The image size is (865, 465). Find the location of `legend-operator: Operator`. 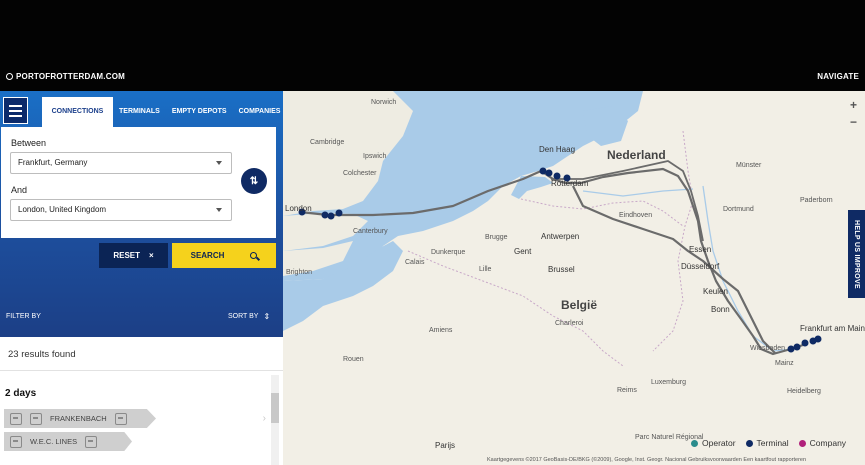

legend-operator: Operator is located at coordinates (713, 443).